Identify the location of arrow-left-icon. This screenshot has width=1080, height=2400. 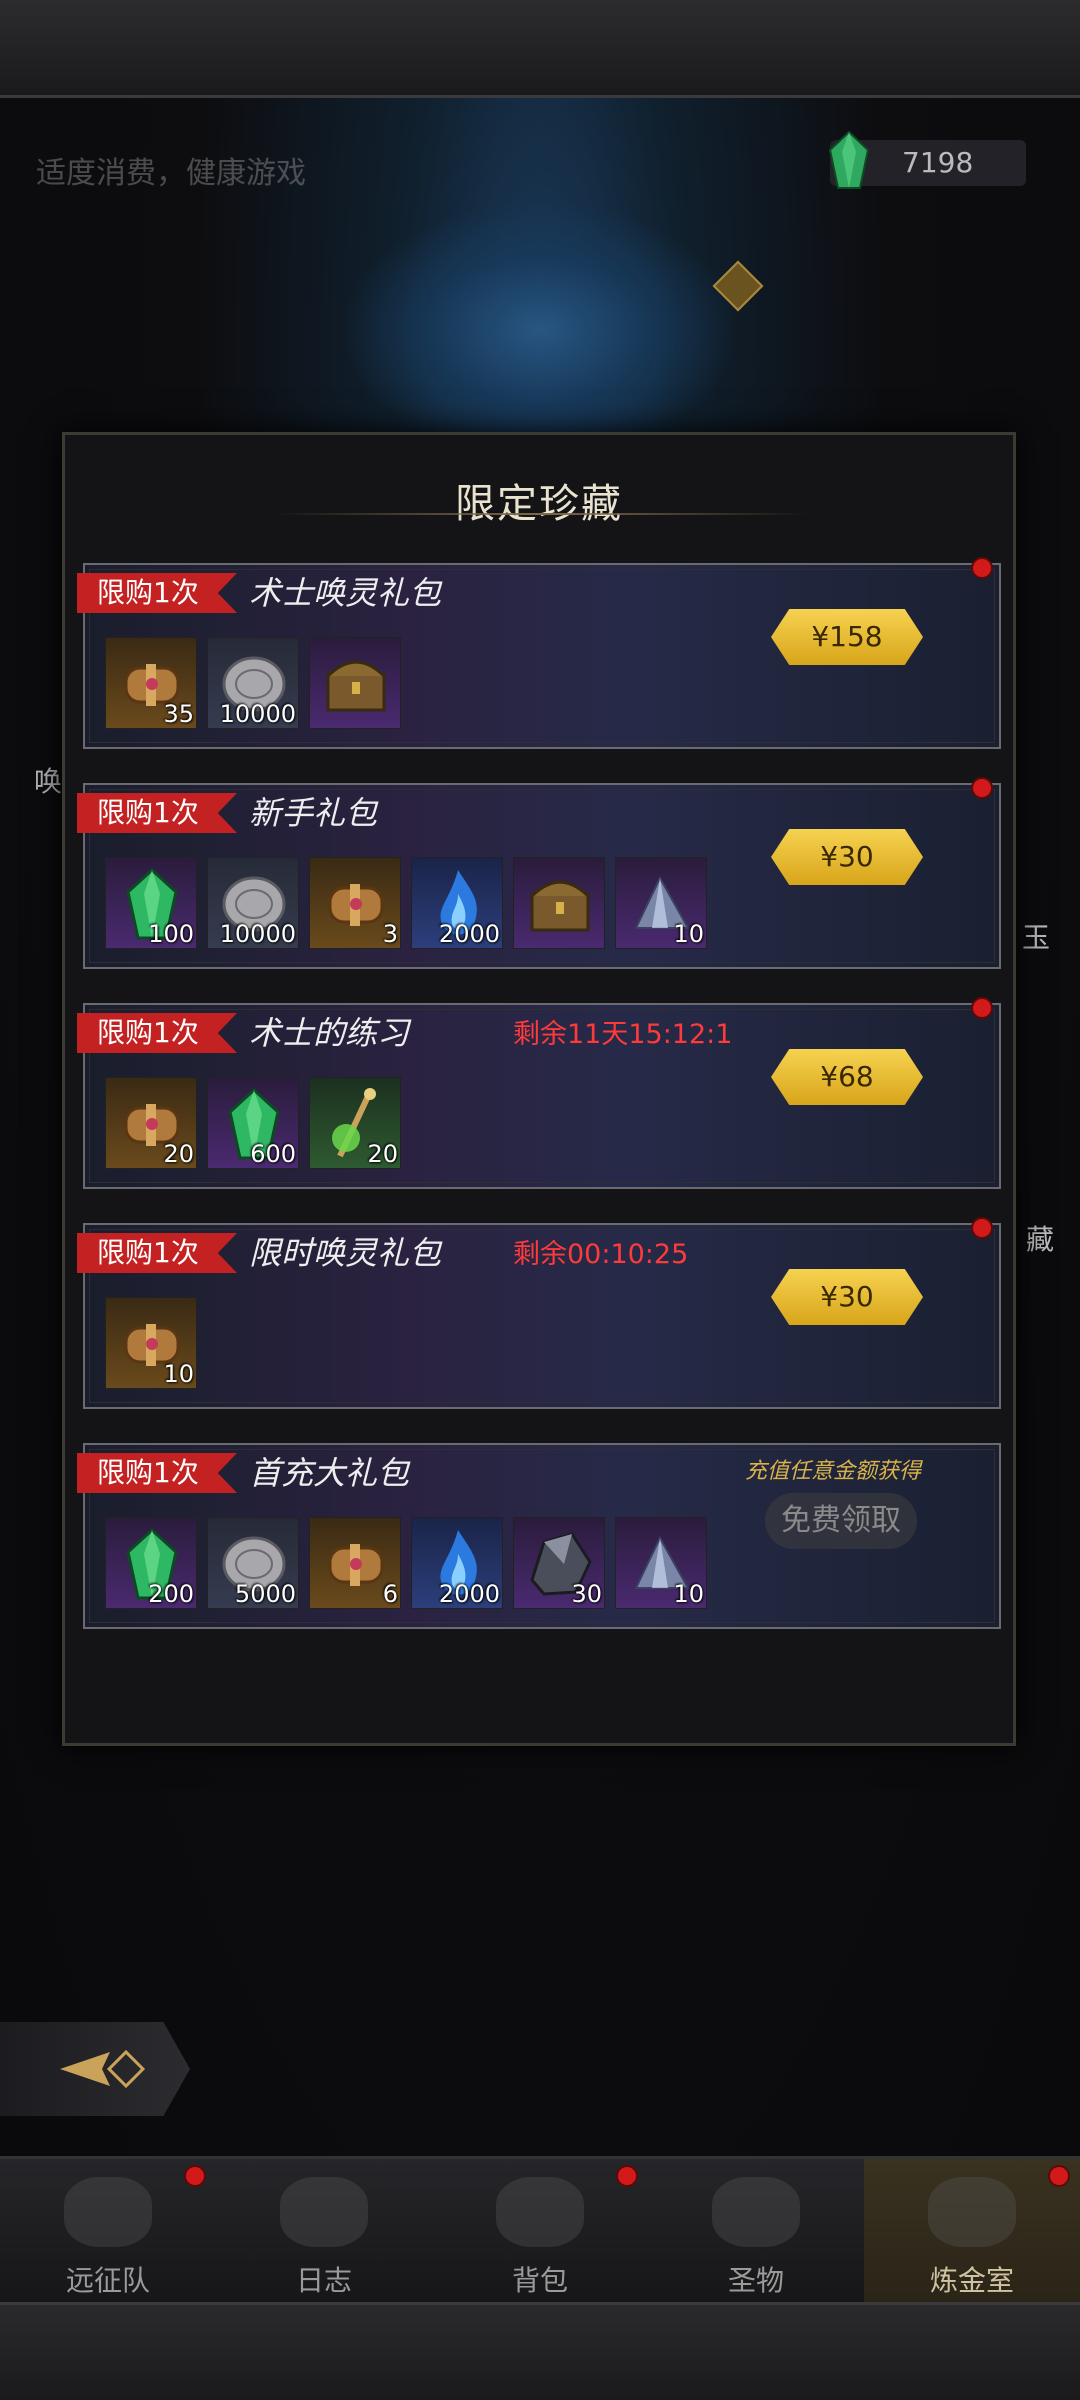
(103, 2069).